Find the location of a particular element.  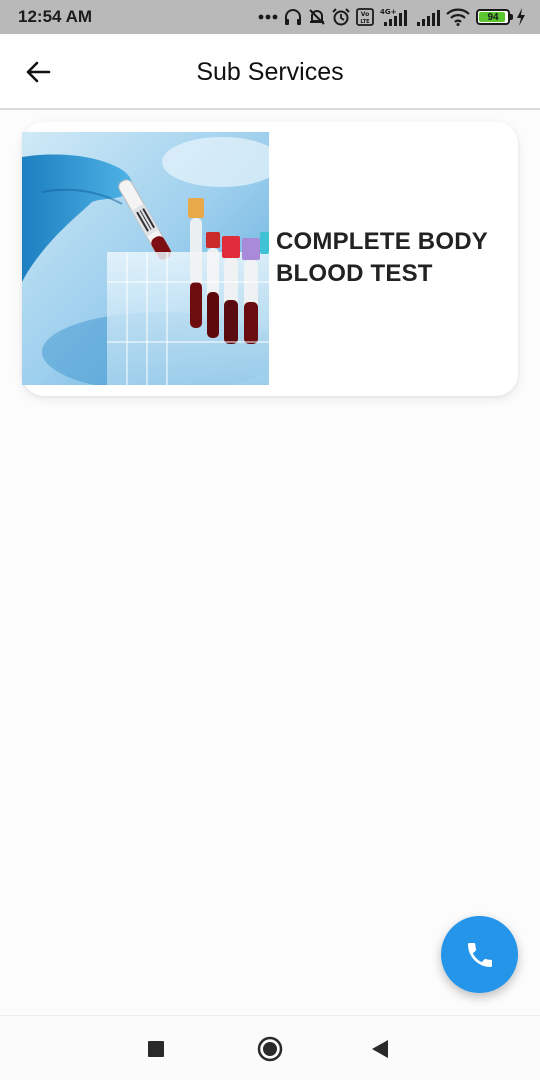

battery-level: 94 is located at coordinates (493, 17).